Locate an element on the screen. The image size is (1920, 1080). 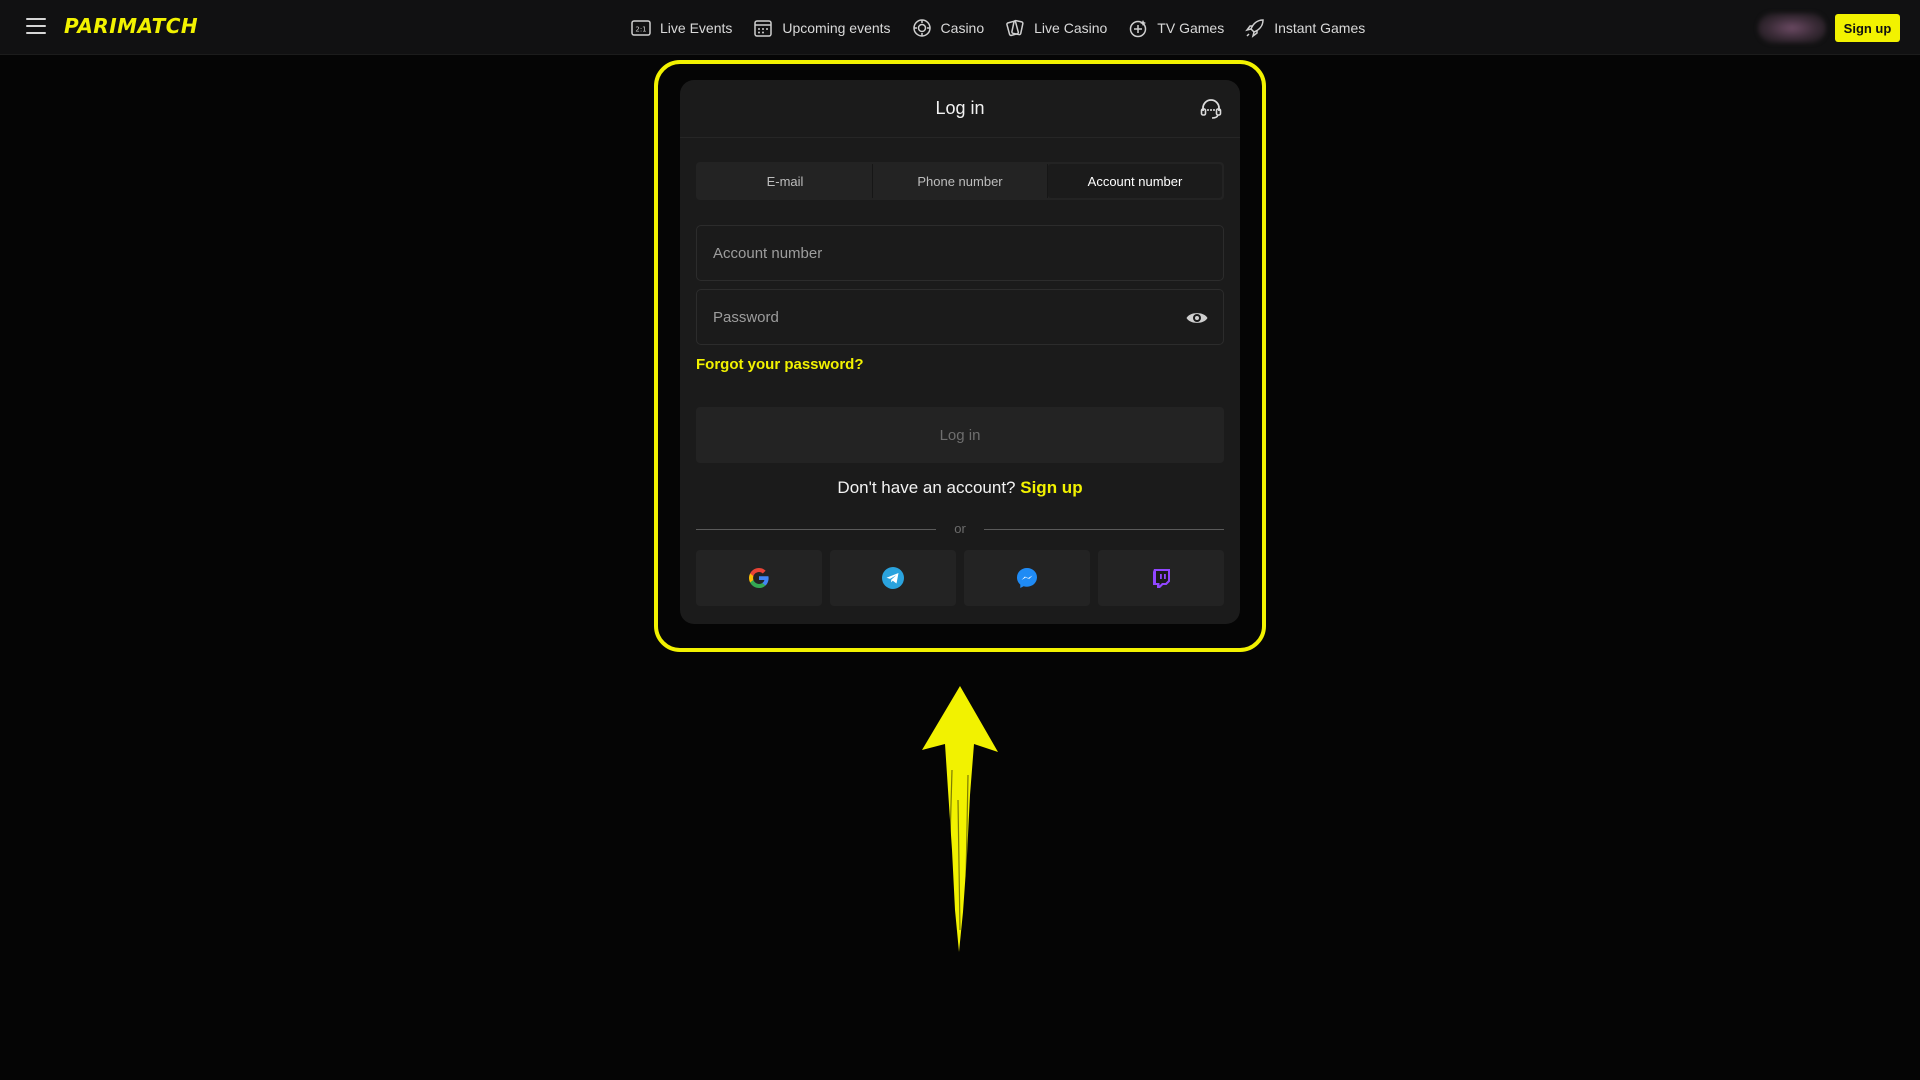
svg-text: 2:1 is located at coordinates (640, 29).